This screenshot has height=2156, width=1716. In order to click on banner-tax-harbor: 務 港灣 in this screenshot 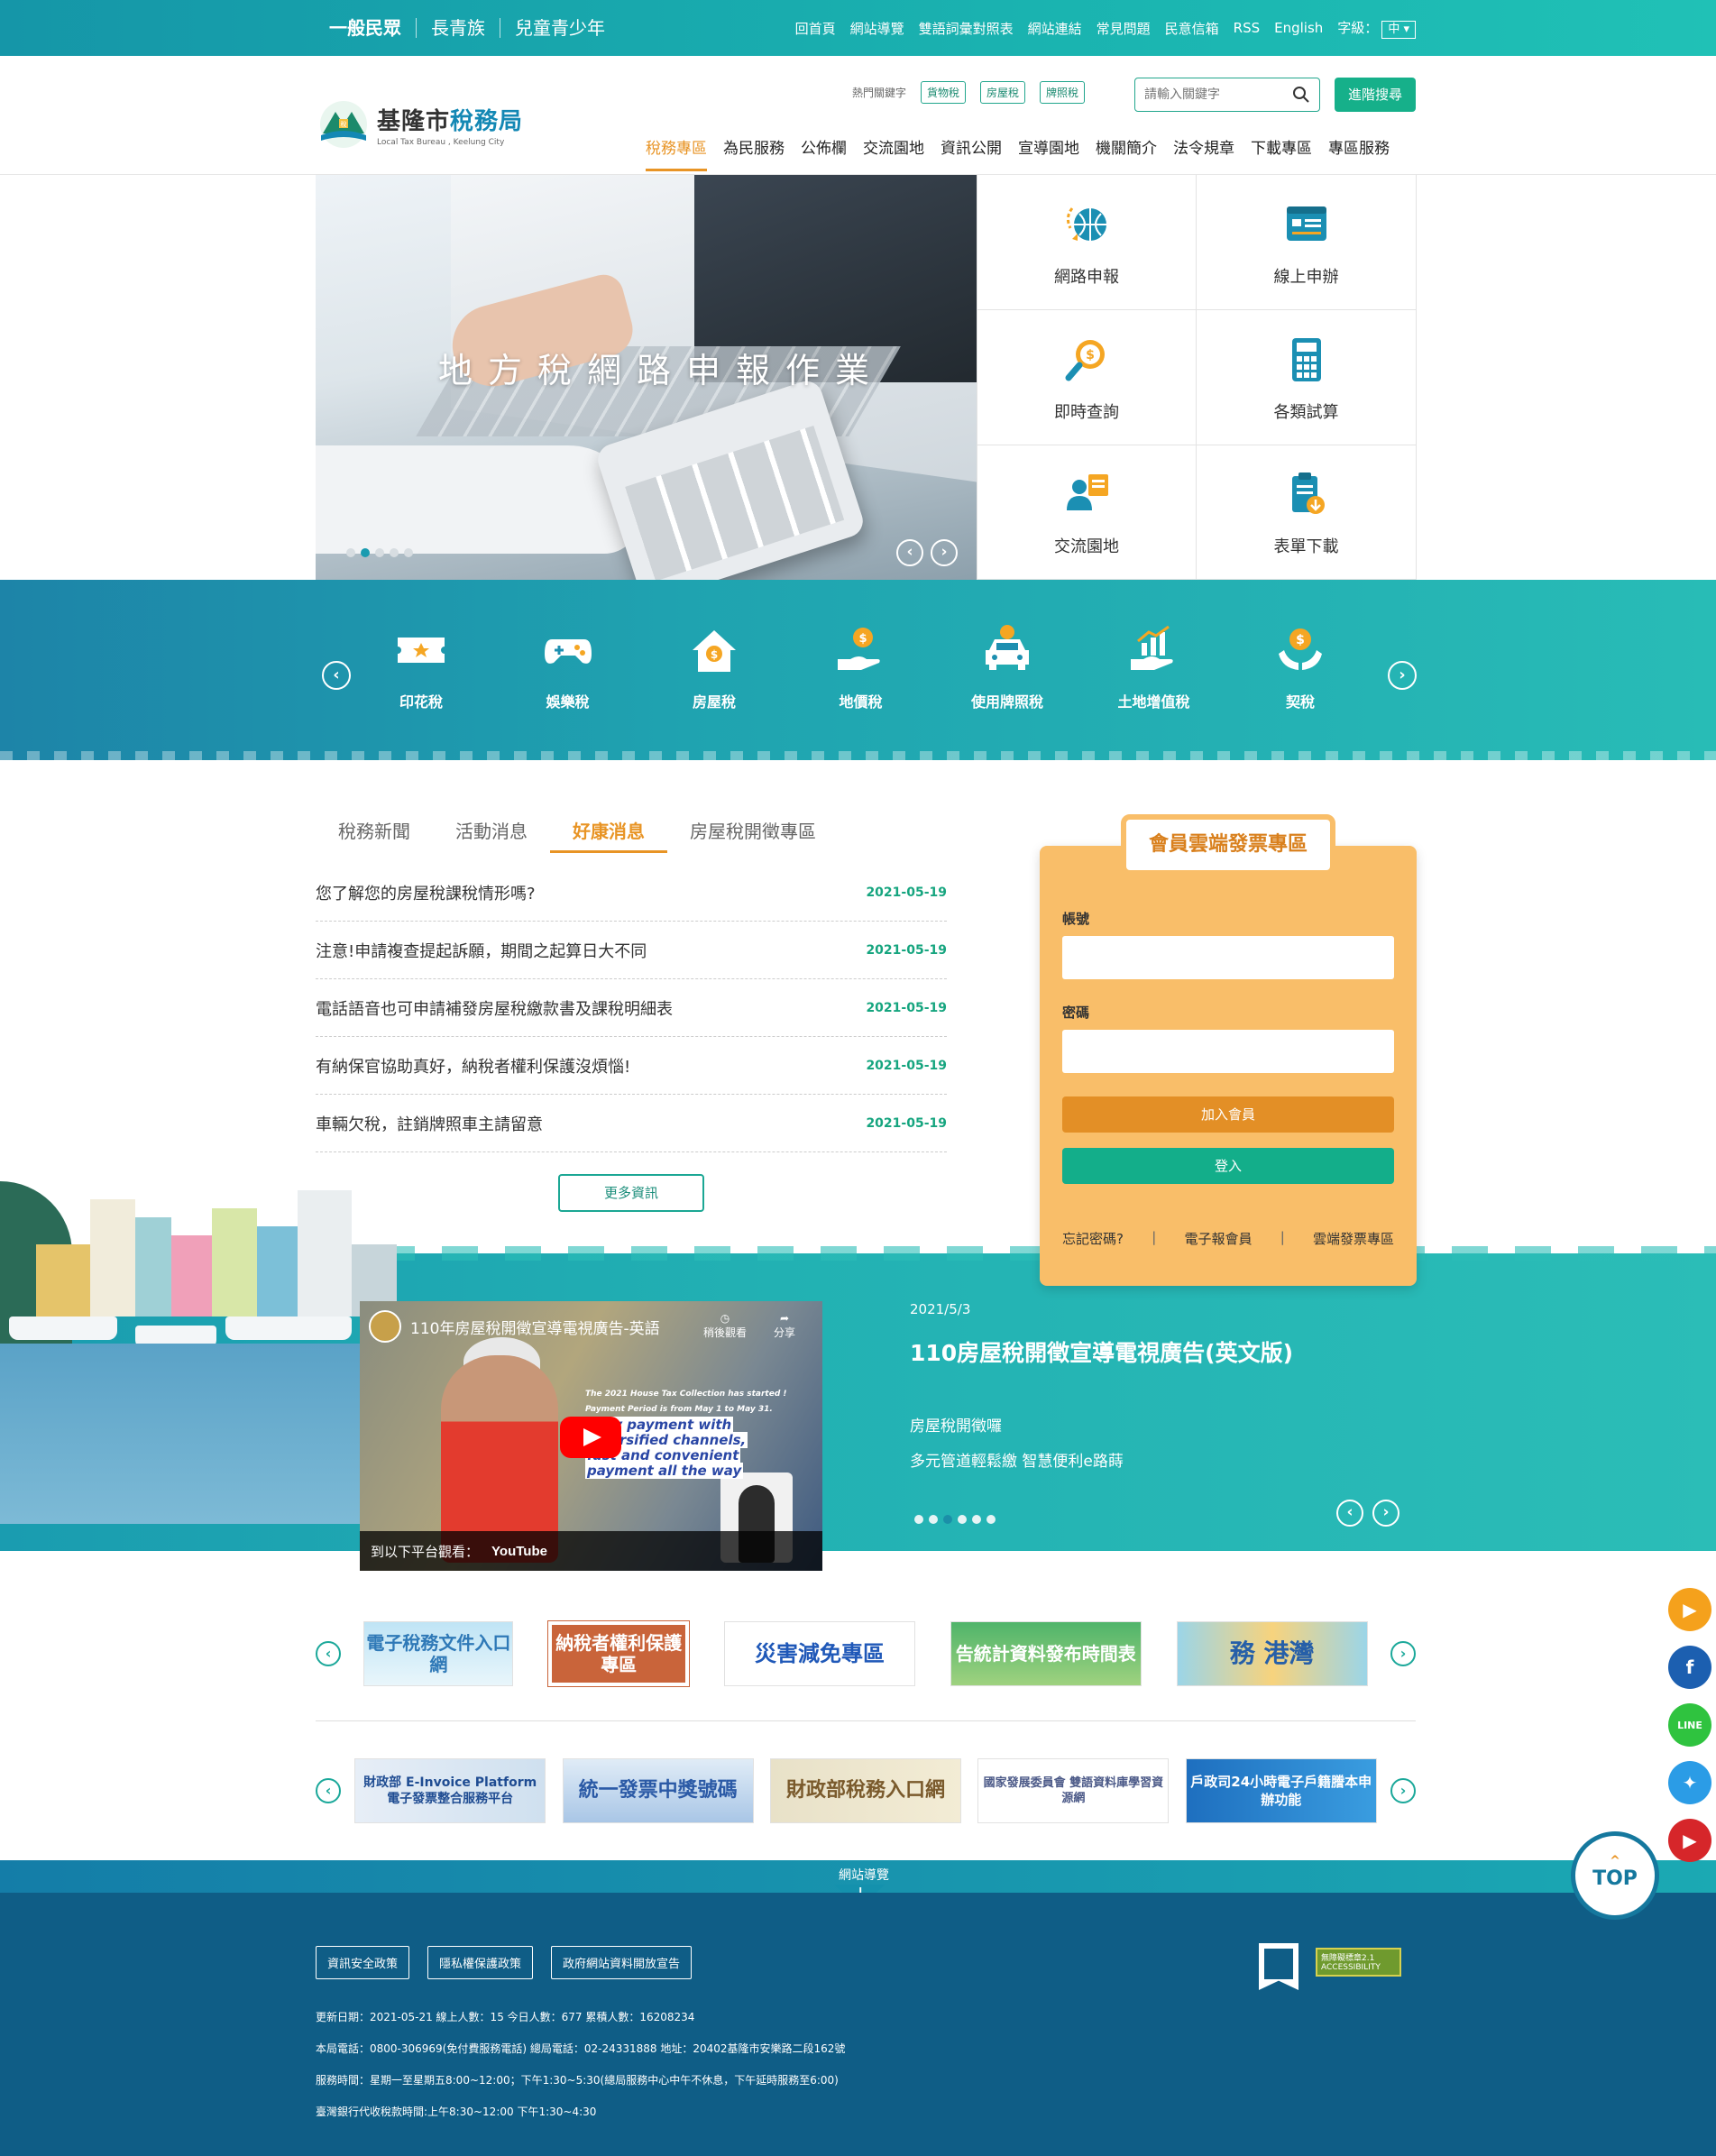, I will do `click(1272, 1653)`.